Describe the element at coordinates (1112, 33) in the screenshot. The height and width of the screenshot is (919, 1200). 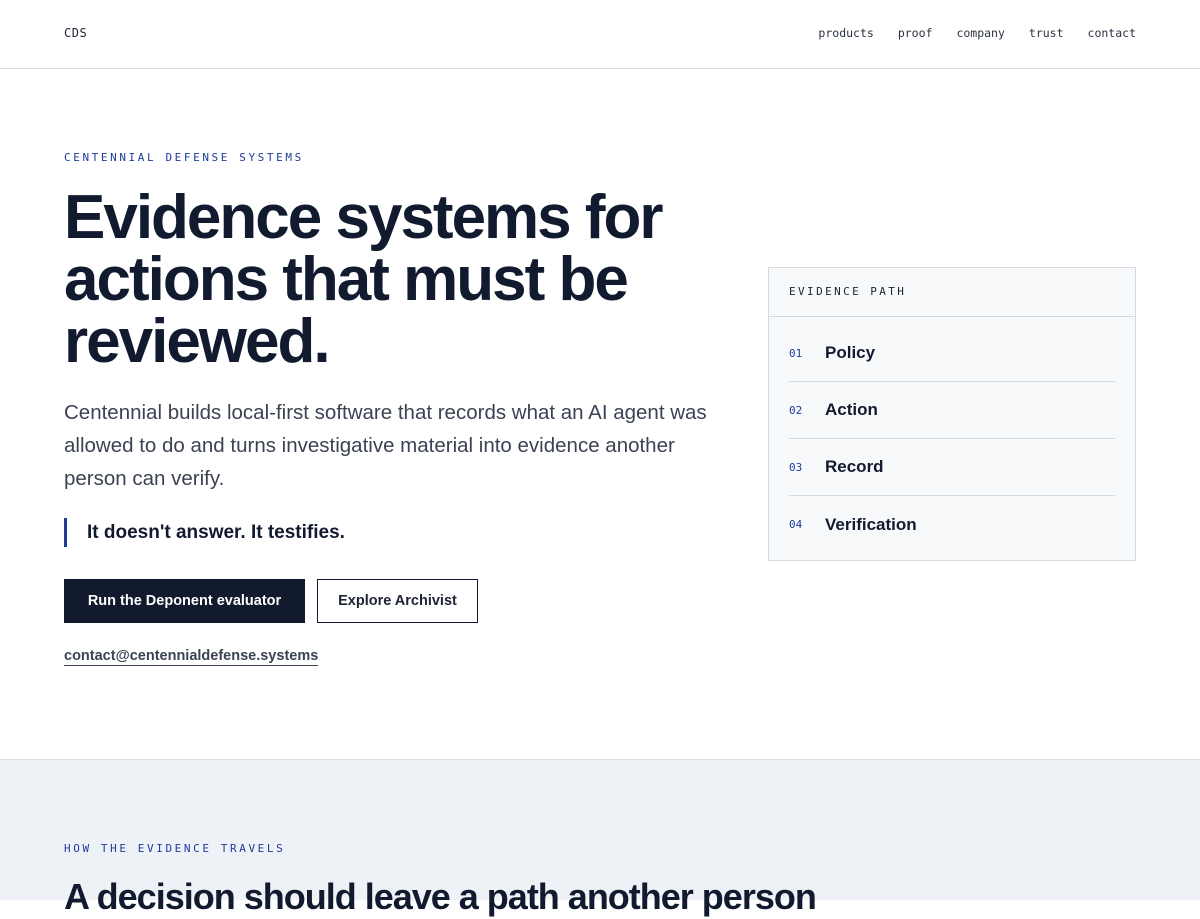
I see `nav-link-contact: contact` at that location.